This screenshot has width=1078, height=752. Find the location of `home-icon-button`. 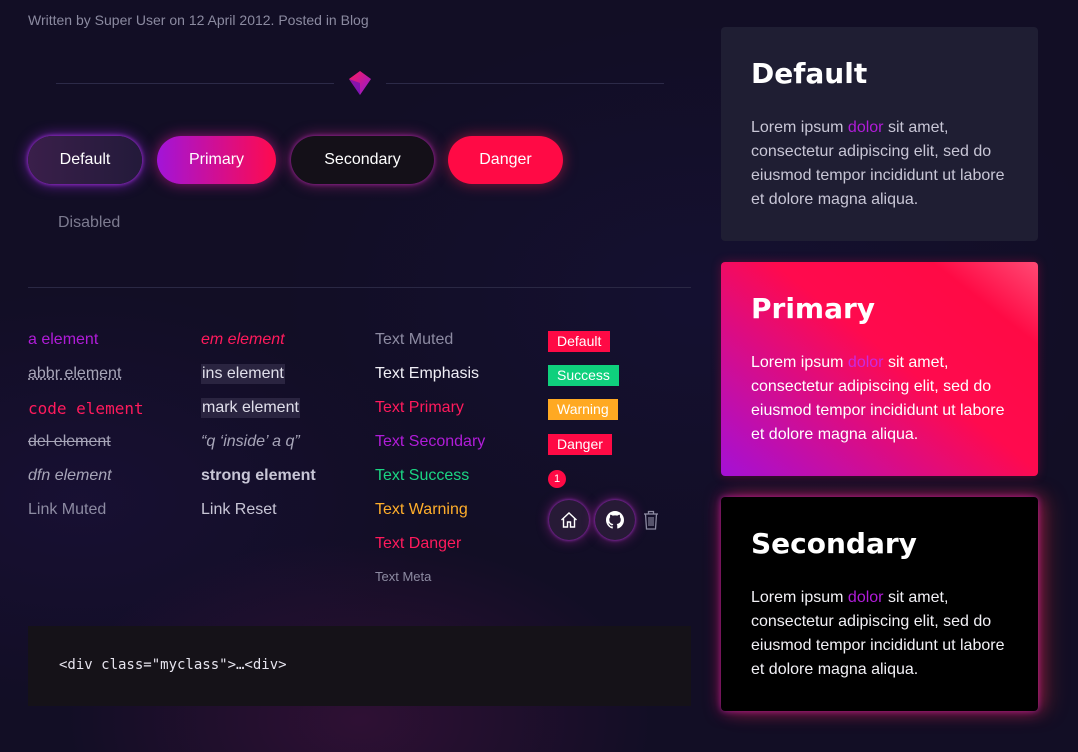

home-icon-button is located at coordinates (569, 520).